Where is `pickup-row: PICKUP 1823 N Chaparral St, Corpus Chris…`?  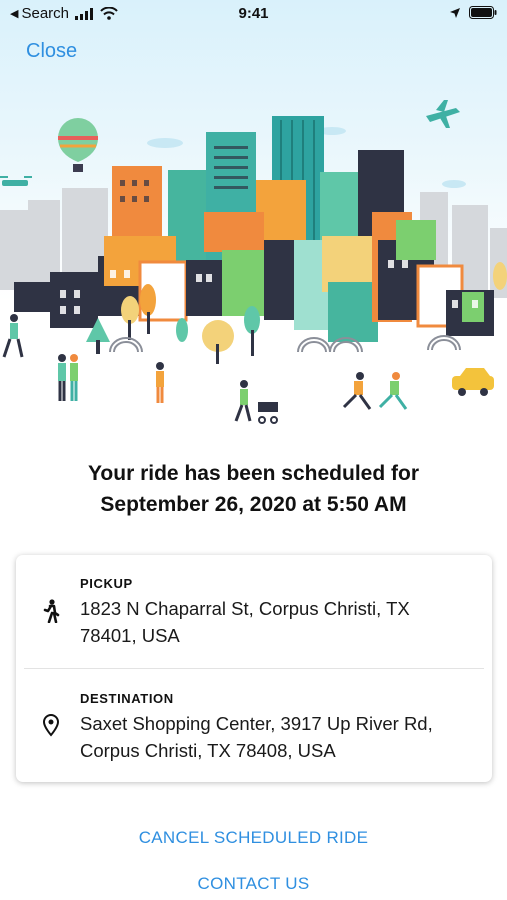
pickup-row: PICKUP 1823 N Chaparral St, Corpus Chris… is located at coordinates (254, 611).